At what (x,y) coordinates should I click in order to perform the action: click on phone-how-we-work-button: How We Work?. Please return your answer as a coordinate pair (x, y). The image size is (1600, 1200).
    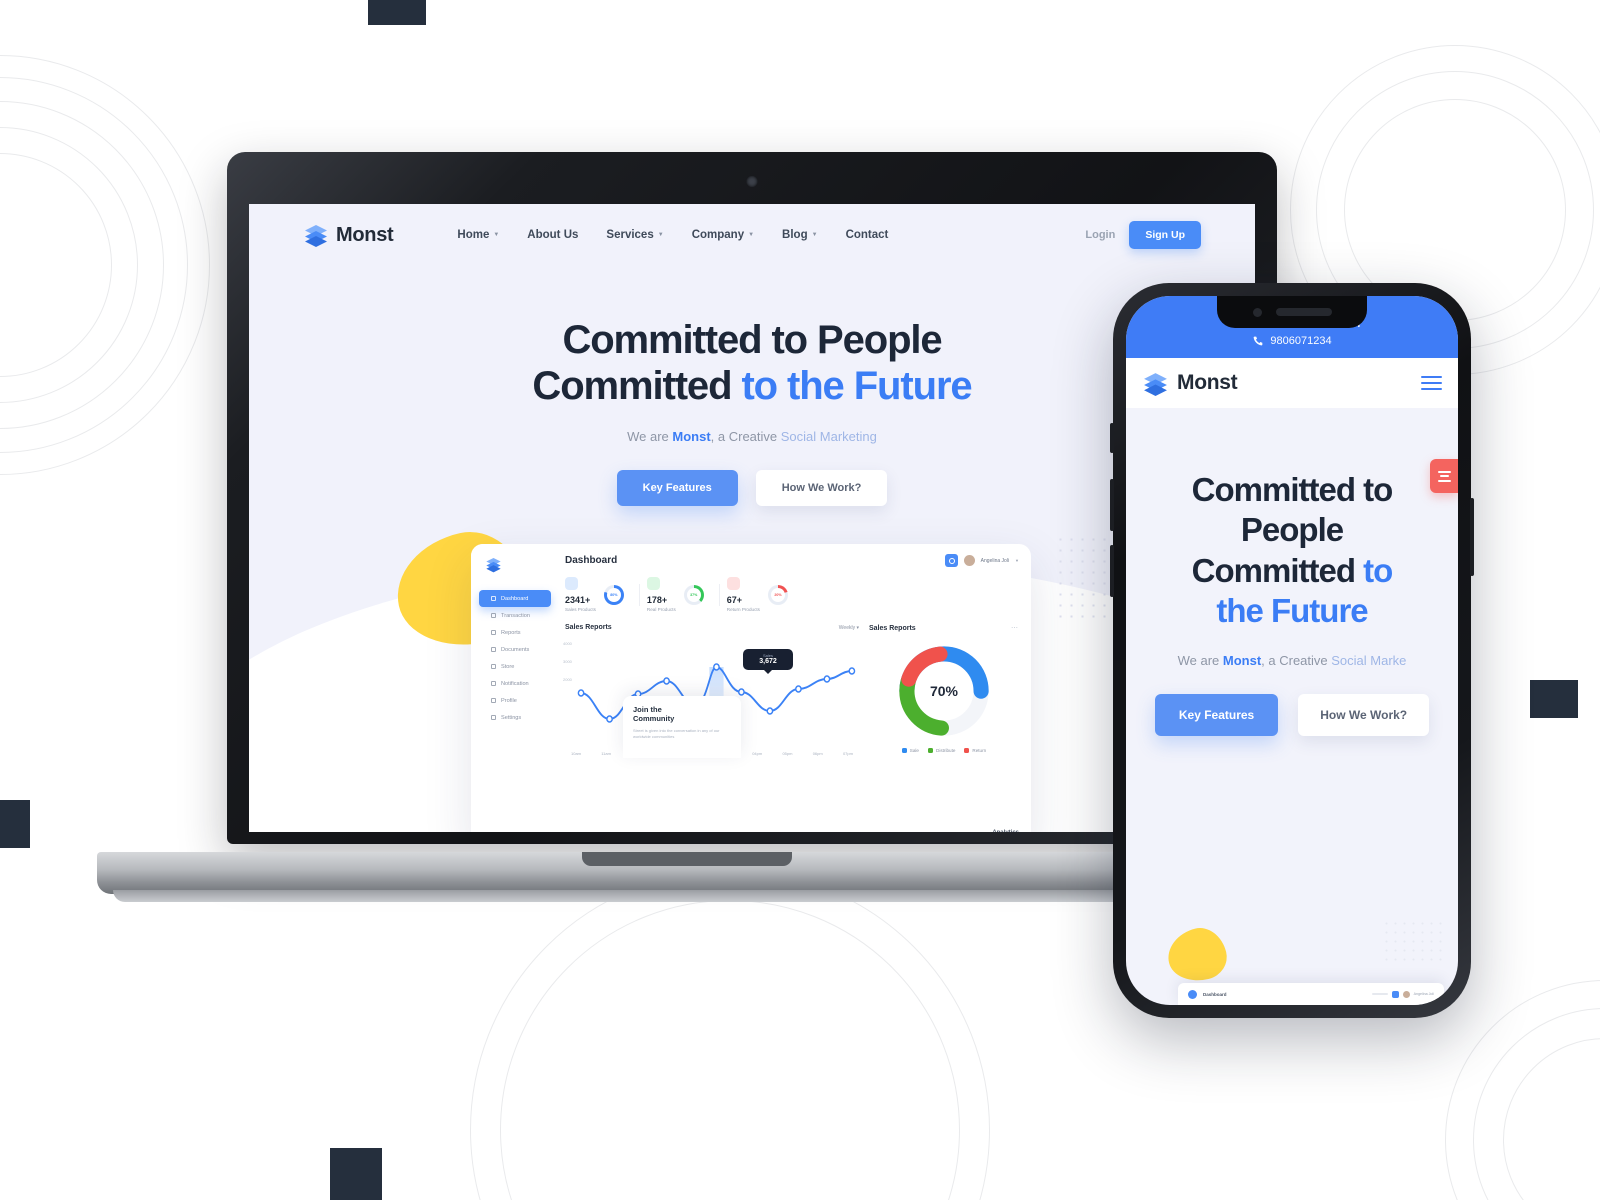
    Looking at the image, I should click on (1364, 715).